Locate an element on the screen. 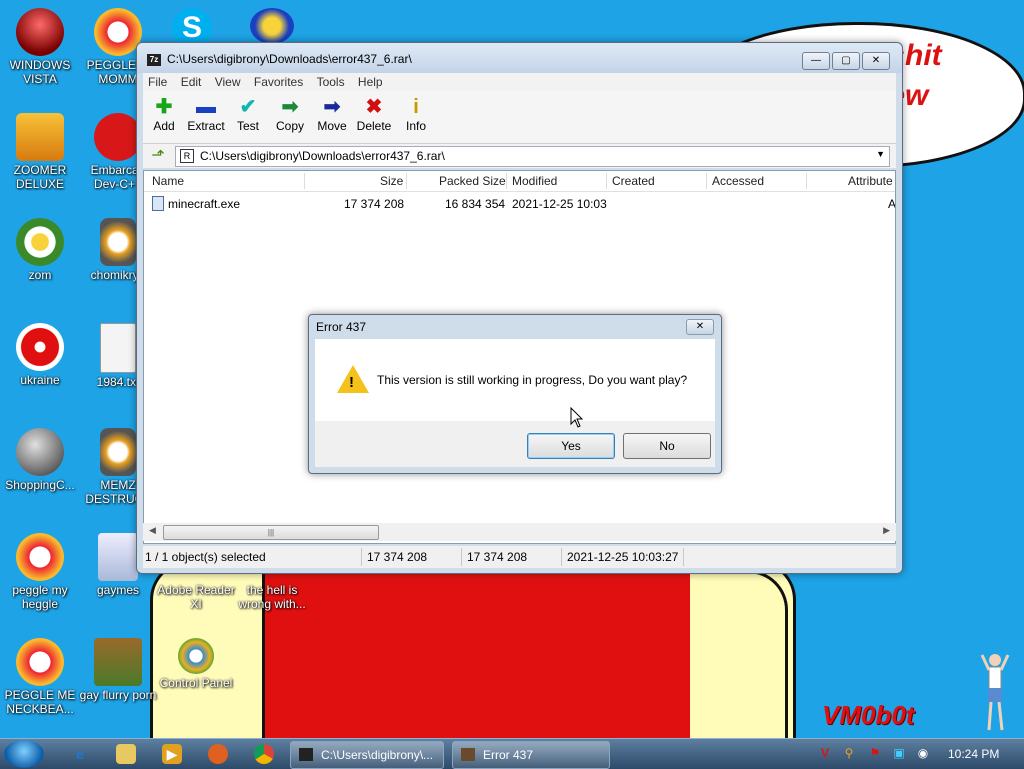 The width and height of the screenshot is (1024, 769). sevenzip-icon is located at coordinates (306, 754).